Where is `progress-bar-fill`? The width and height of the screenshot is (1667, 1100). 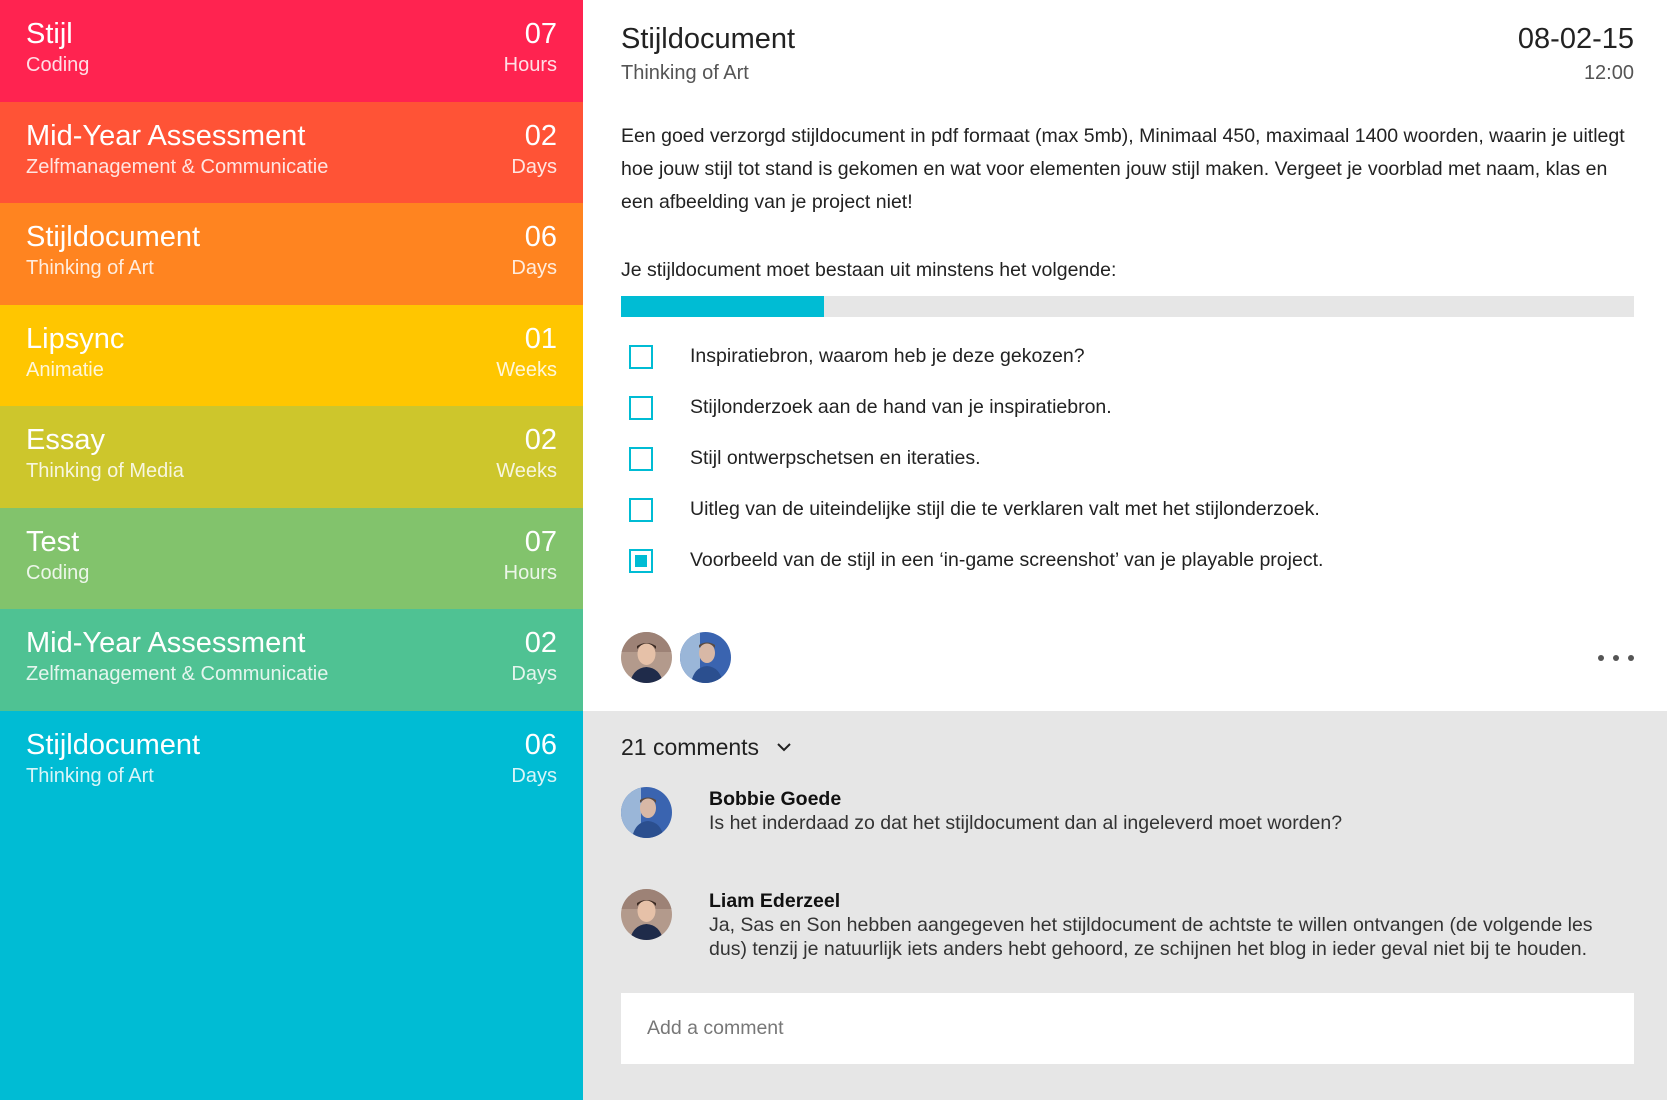
progress-bar-fill is located at coordinates (722, 306).